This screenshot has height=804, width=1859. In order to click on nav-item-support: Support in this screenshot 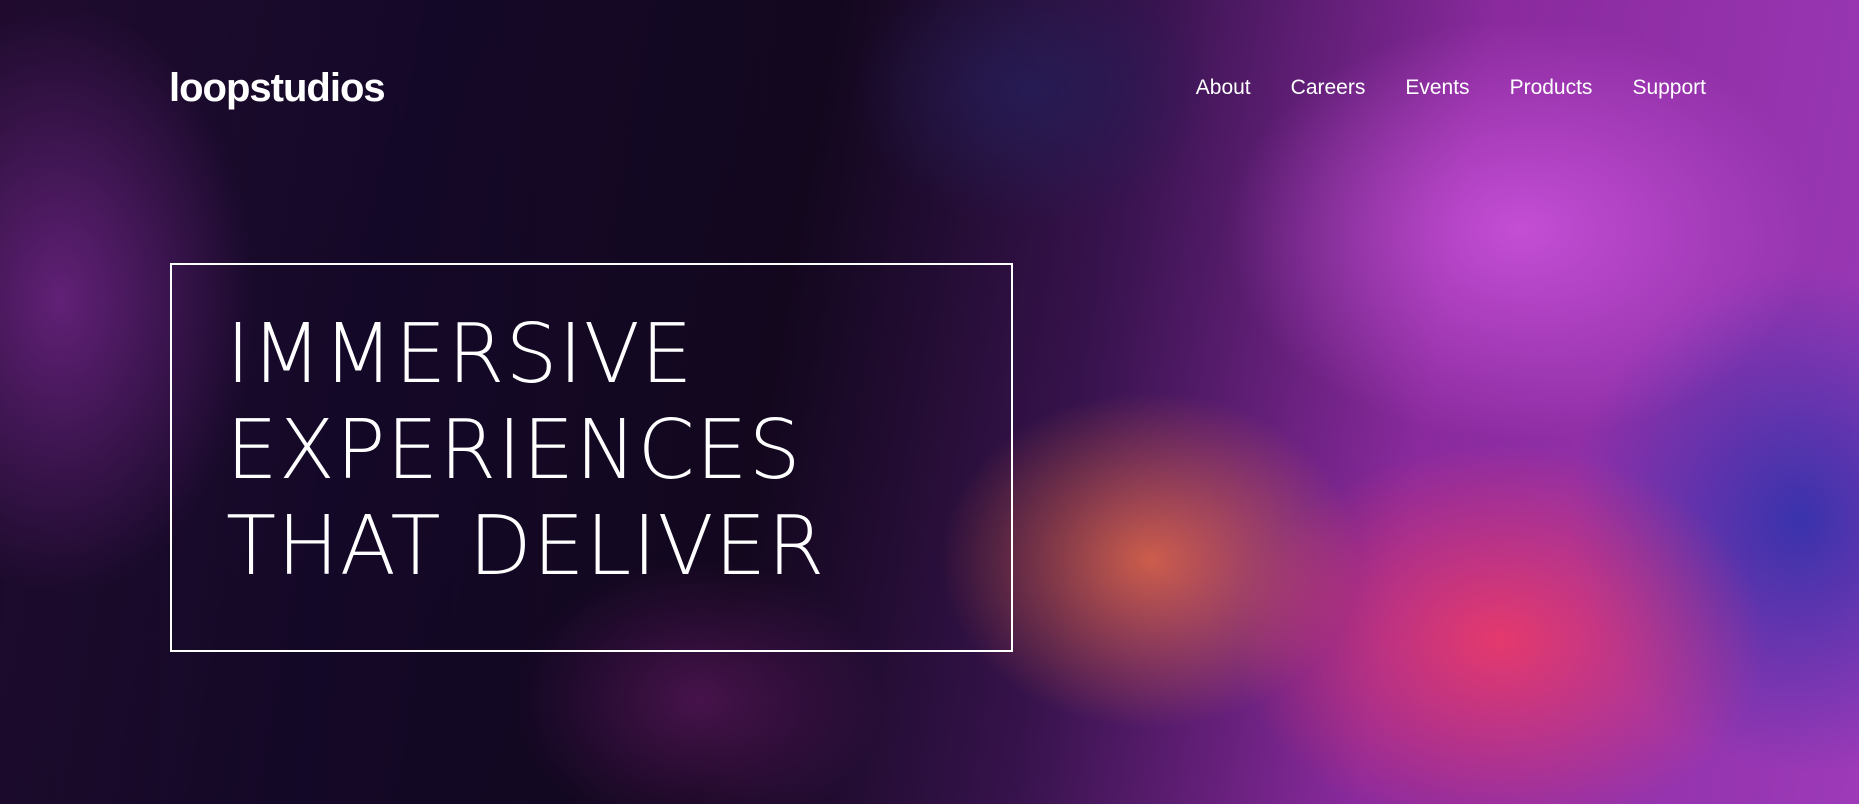, I will do `click(1669, 87)`.